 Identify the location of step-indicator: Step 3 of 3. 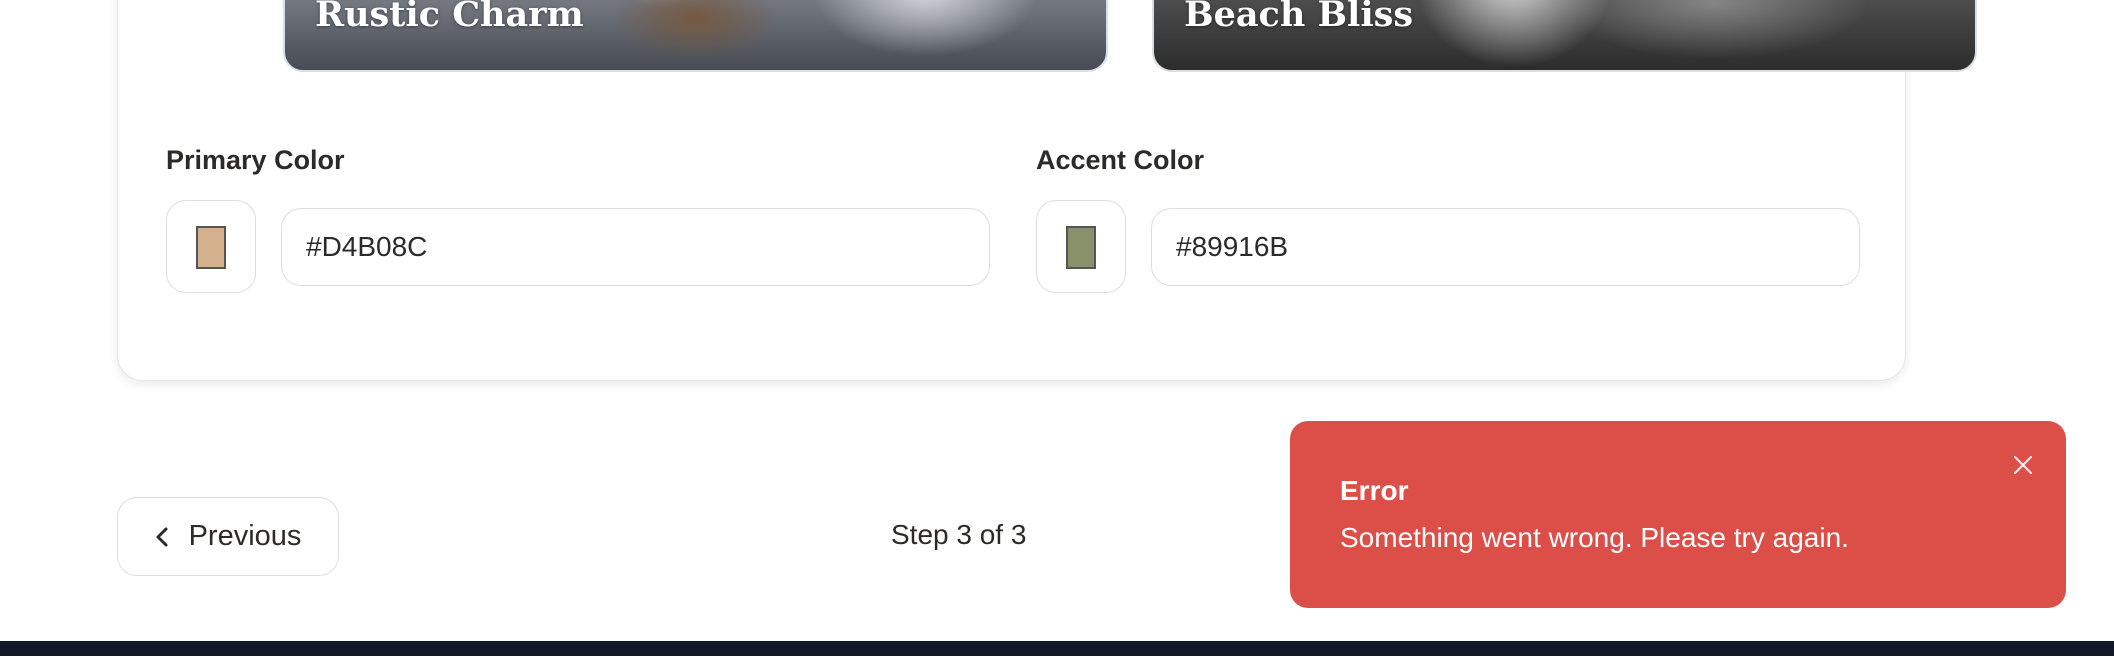
(959, 534).